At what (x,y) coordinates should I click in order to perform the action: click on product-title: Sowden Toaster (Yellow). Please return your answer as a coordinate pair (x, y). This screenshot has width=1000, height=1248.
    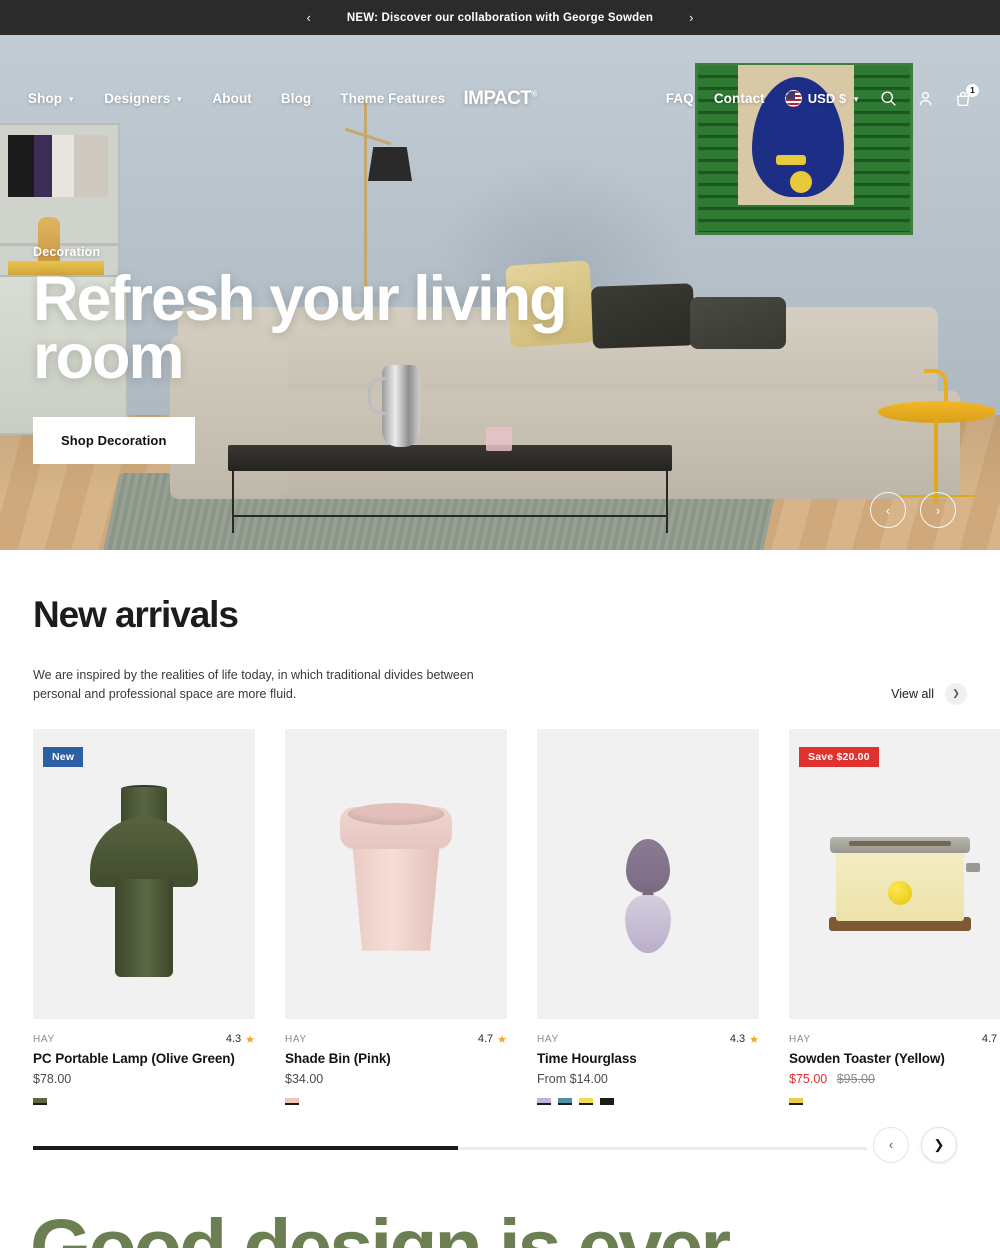
    Looking at the image, I should click on (894, 1058).